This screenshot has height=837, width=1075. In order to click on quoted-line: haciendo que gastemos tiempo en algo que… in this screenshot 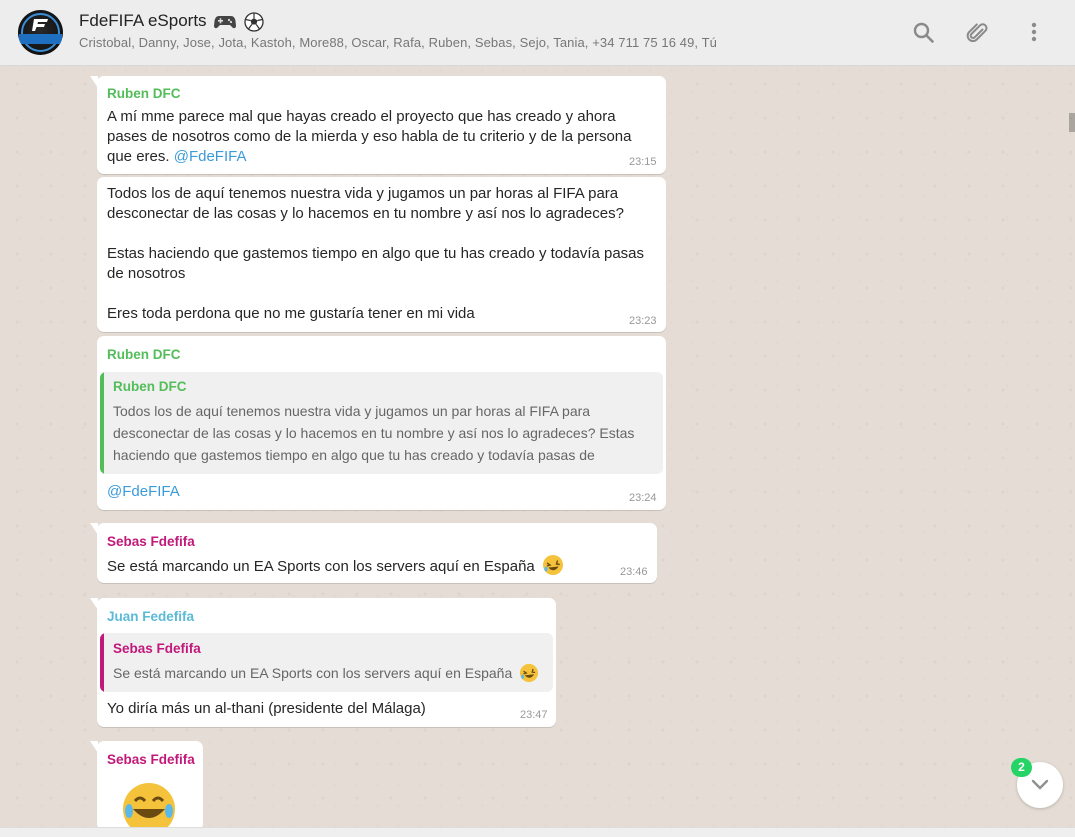, I will do `click(354, 455)`.